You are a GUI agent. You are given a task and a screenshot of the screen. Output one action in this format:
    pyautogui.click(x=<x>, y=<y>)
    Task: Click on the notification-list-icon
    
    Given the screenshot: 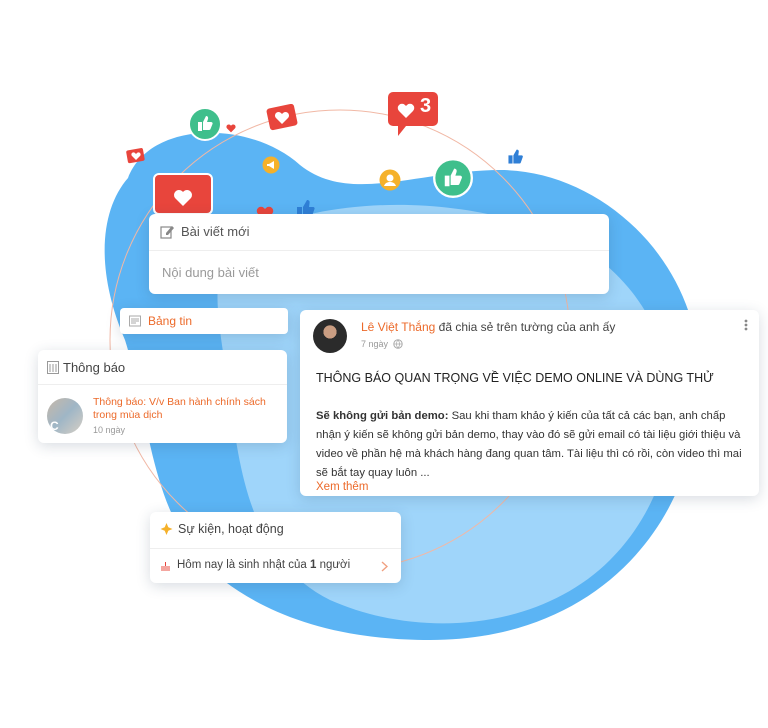 What is the action you would take?
    pyautogui.click(x=53, y=367)
    